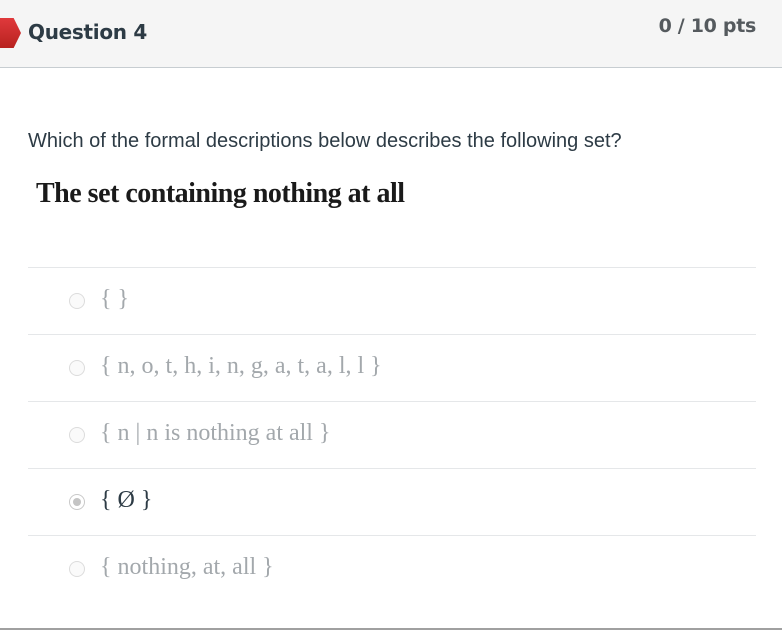  I want to click on divider, so click(391, 629).